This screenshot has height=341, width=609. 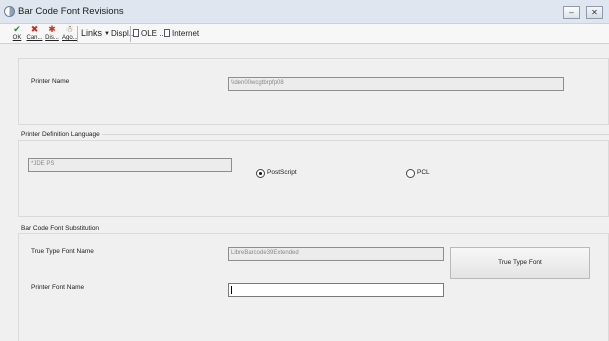 I want to click on printer-name-label: Printer Name, so click(x=50, y=81).